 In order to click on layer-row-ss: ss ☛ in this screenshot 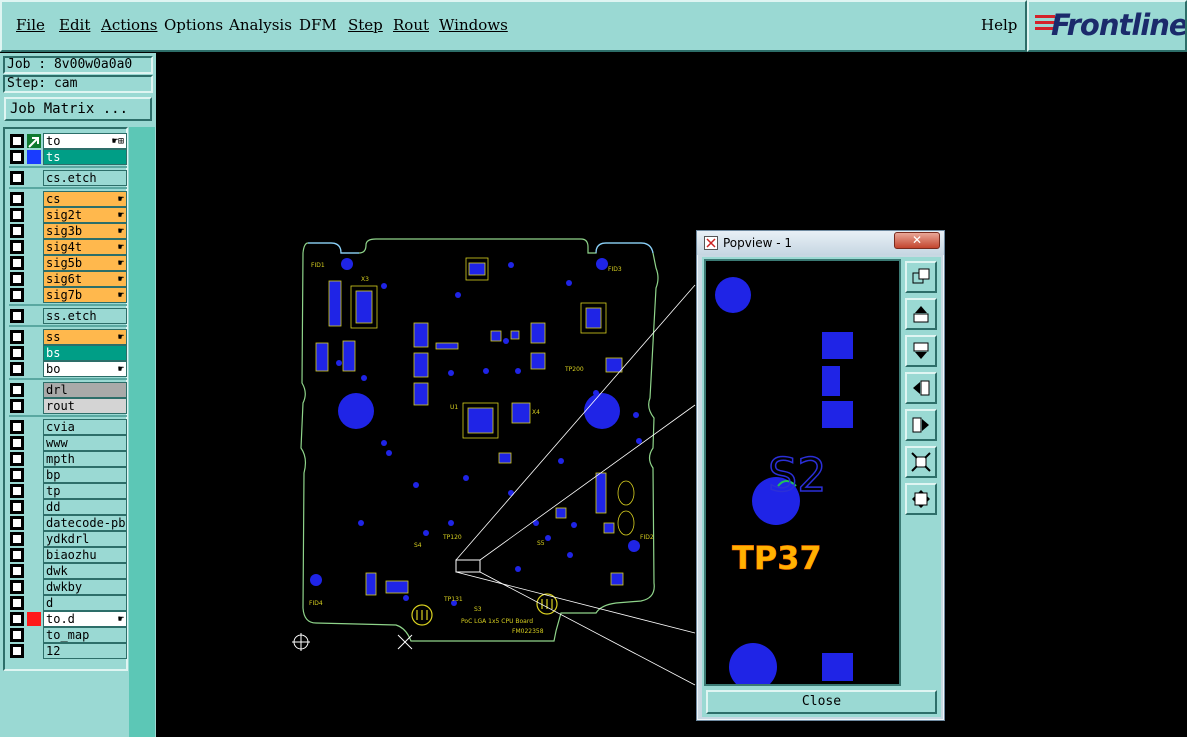, I will do `click(68, 337)`.